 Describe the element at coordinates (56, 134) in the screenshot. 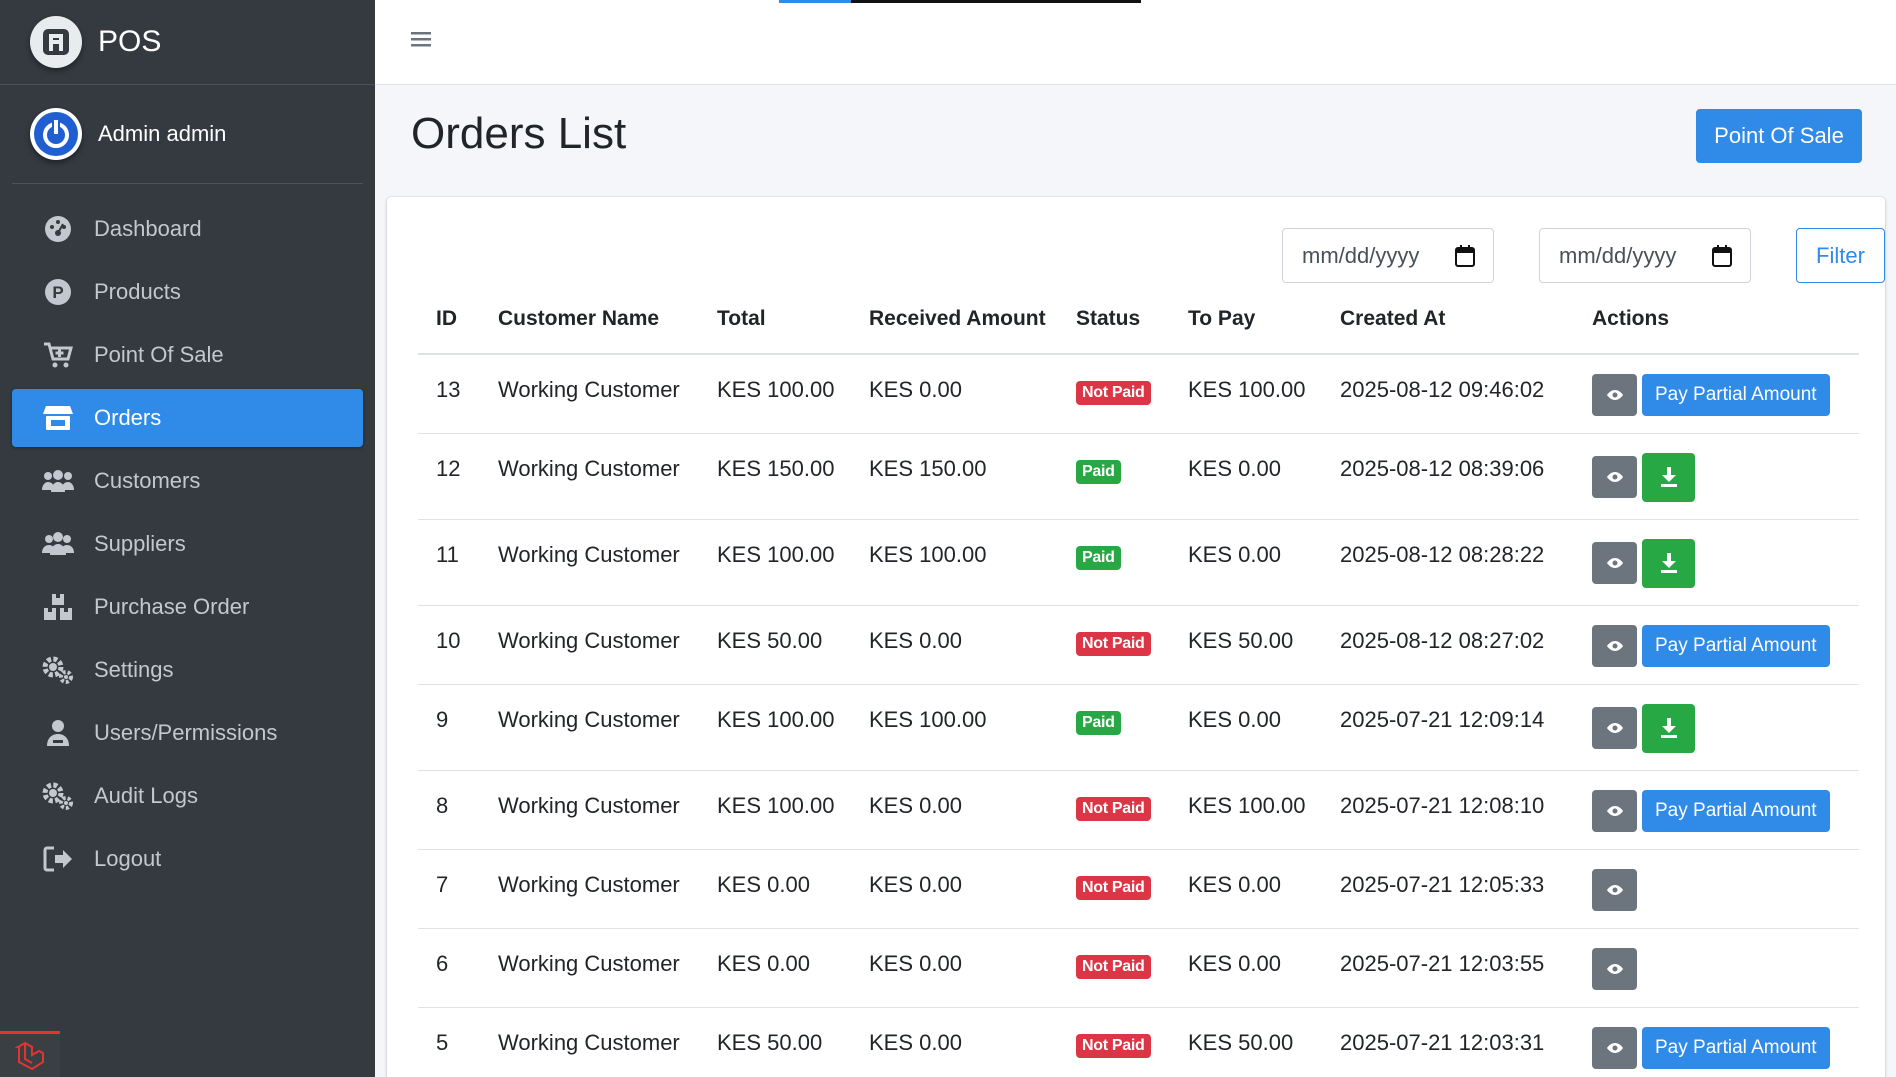

I see `power-avatar-icon` at that location.